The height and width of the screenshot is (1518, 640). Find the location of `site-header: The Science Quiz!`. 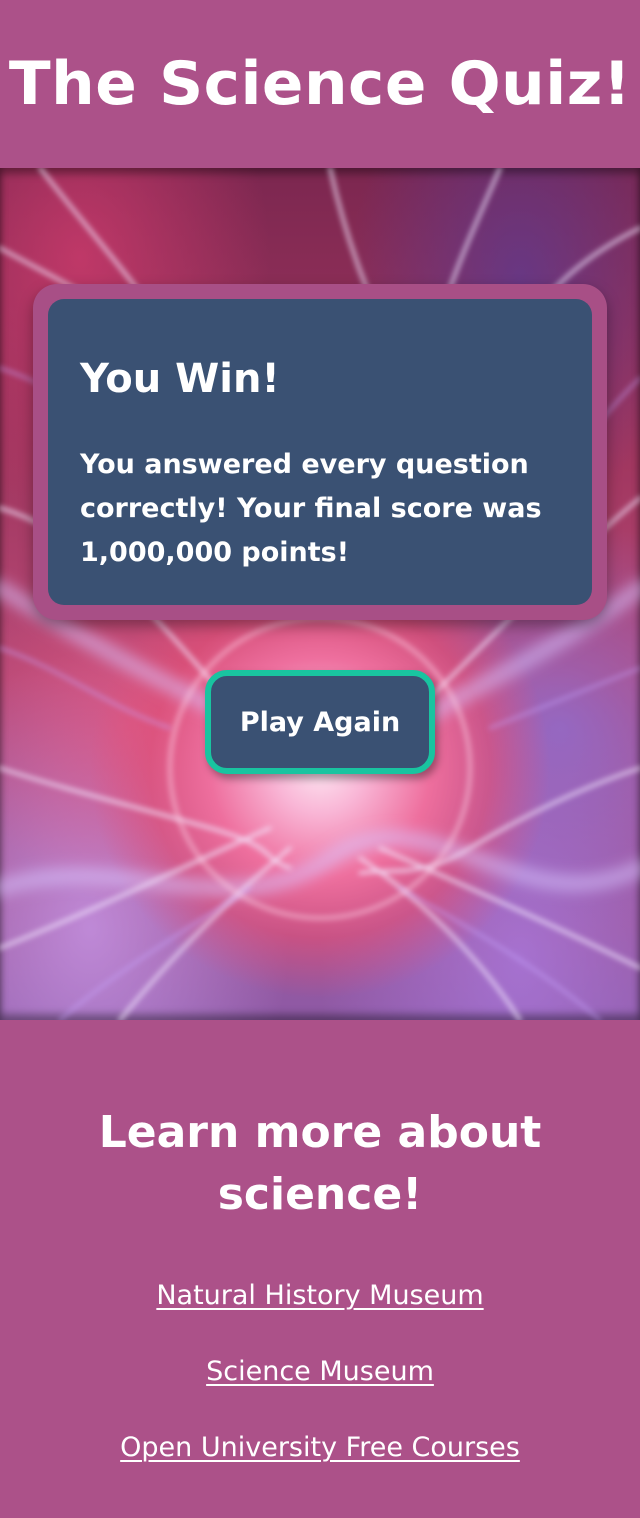

site-header: The Science Quiz! is located at coordinates (320, 84).